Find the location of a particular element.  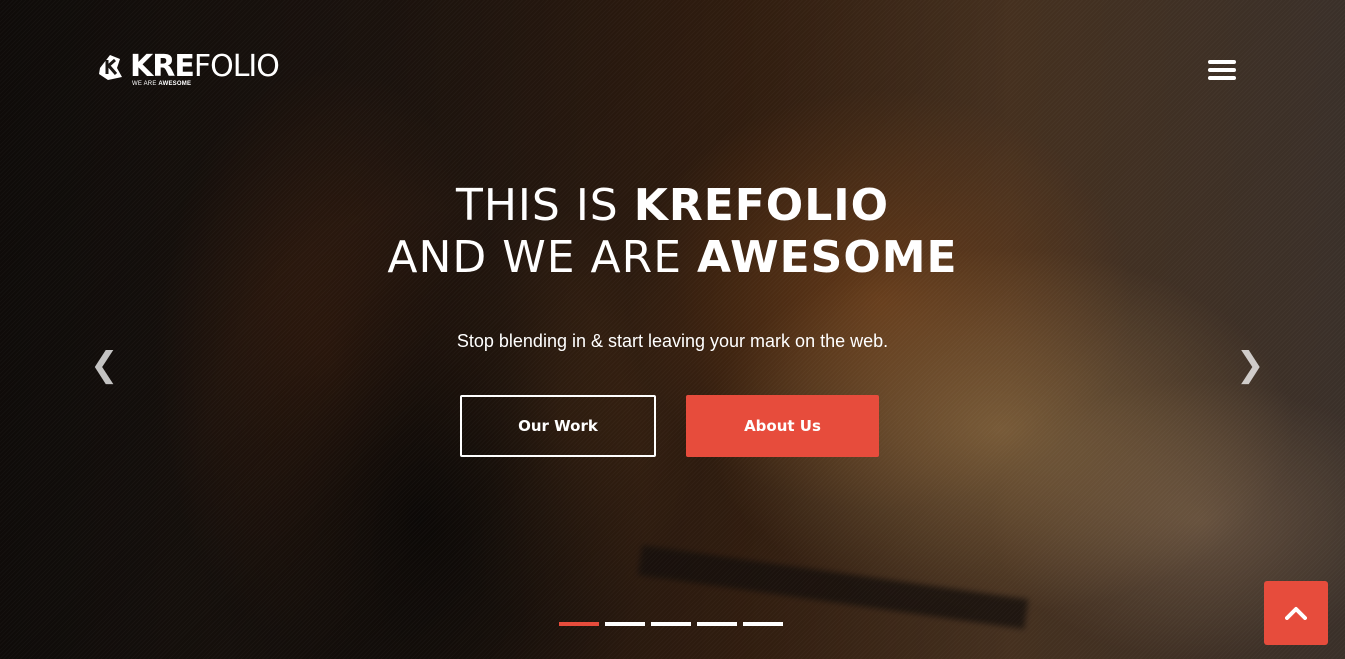

site-logo: KREFOLIO WE ARE AWESOME is located at coordinates (188, 68).